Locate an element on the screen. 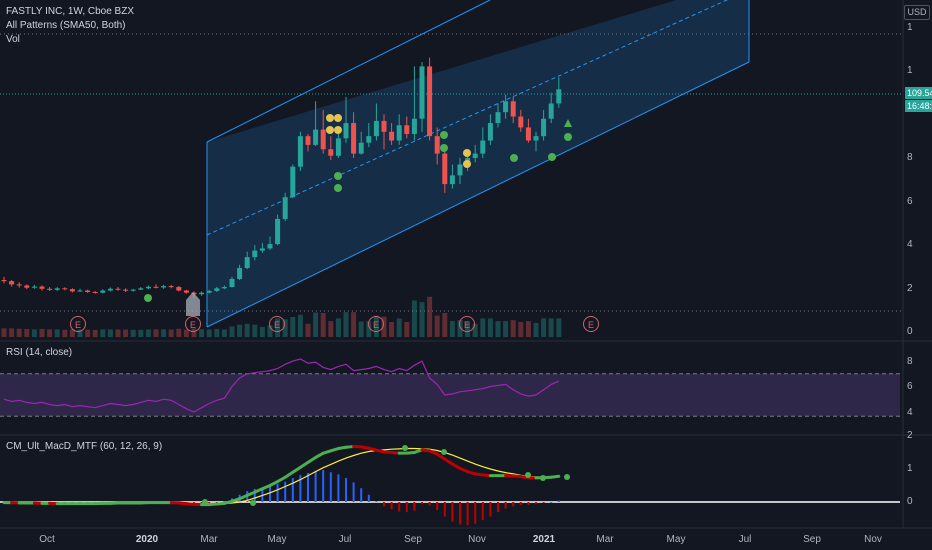  x-tick-label: Sep is located at coordinates (812, 539).